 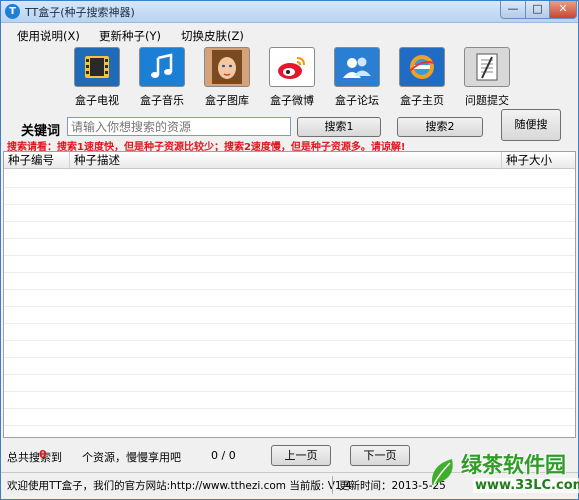 I want to click on music-note-icon, so click(x=162, y=67).